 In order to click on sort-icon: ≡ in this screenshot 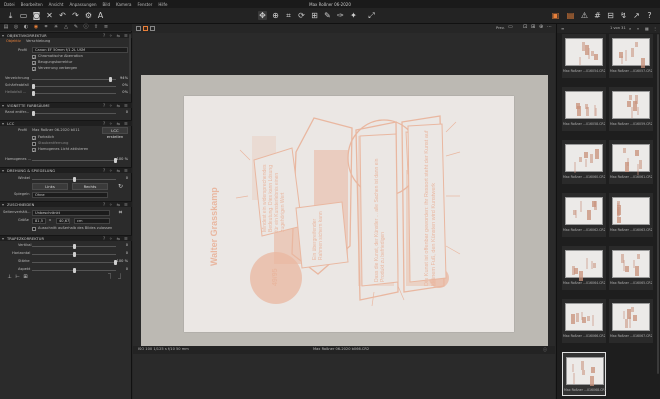, I will do `click(562, 28)`.